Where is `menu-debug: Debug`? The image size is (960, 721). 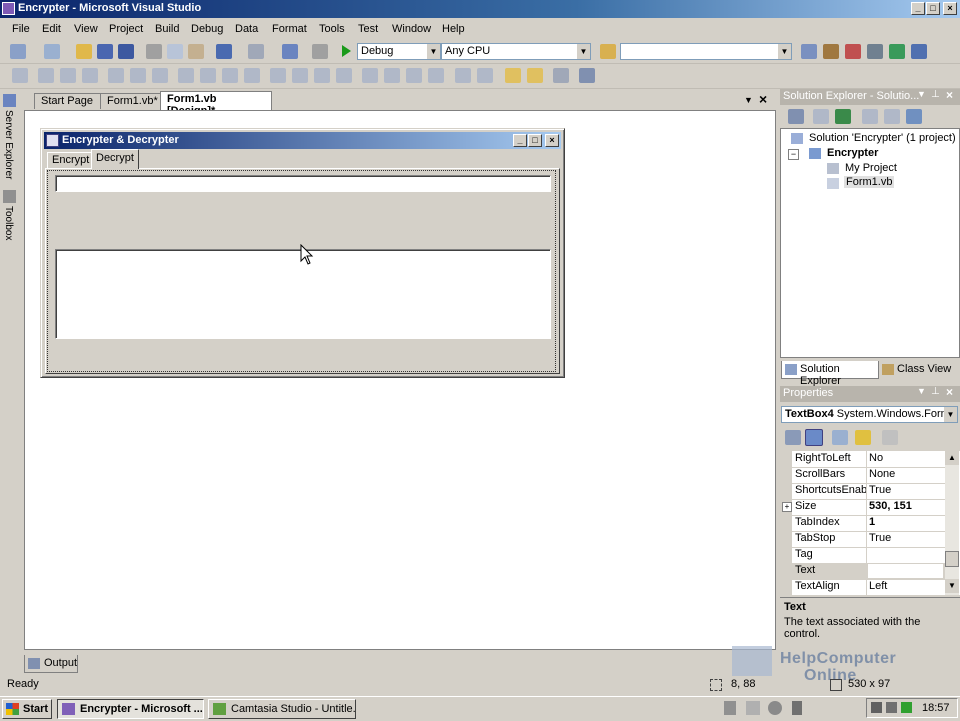
menu-debug: Debug is located at coordinates (207, 29).